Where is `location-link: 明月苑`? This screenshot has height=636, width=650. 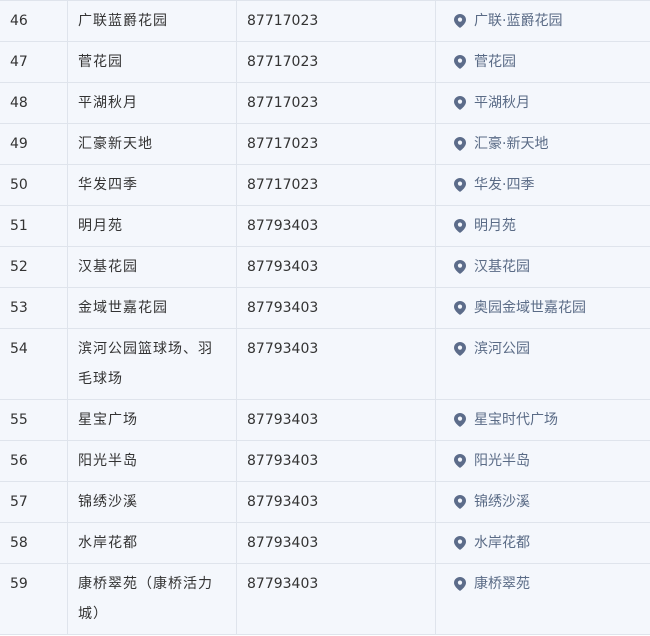
location-link: 明月苑 is located at coordinates (485, 226).